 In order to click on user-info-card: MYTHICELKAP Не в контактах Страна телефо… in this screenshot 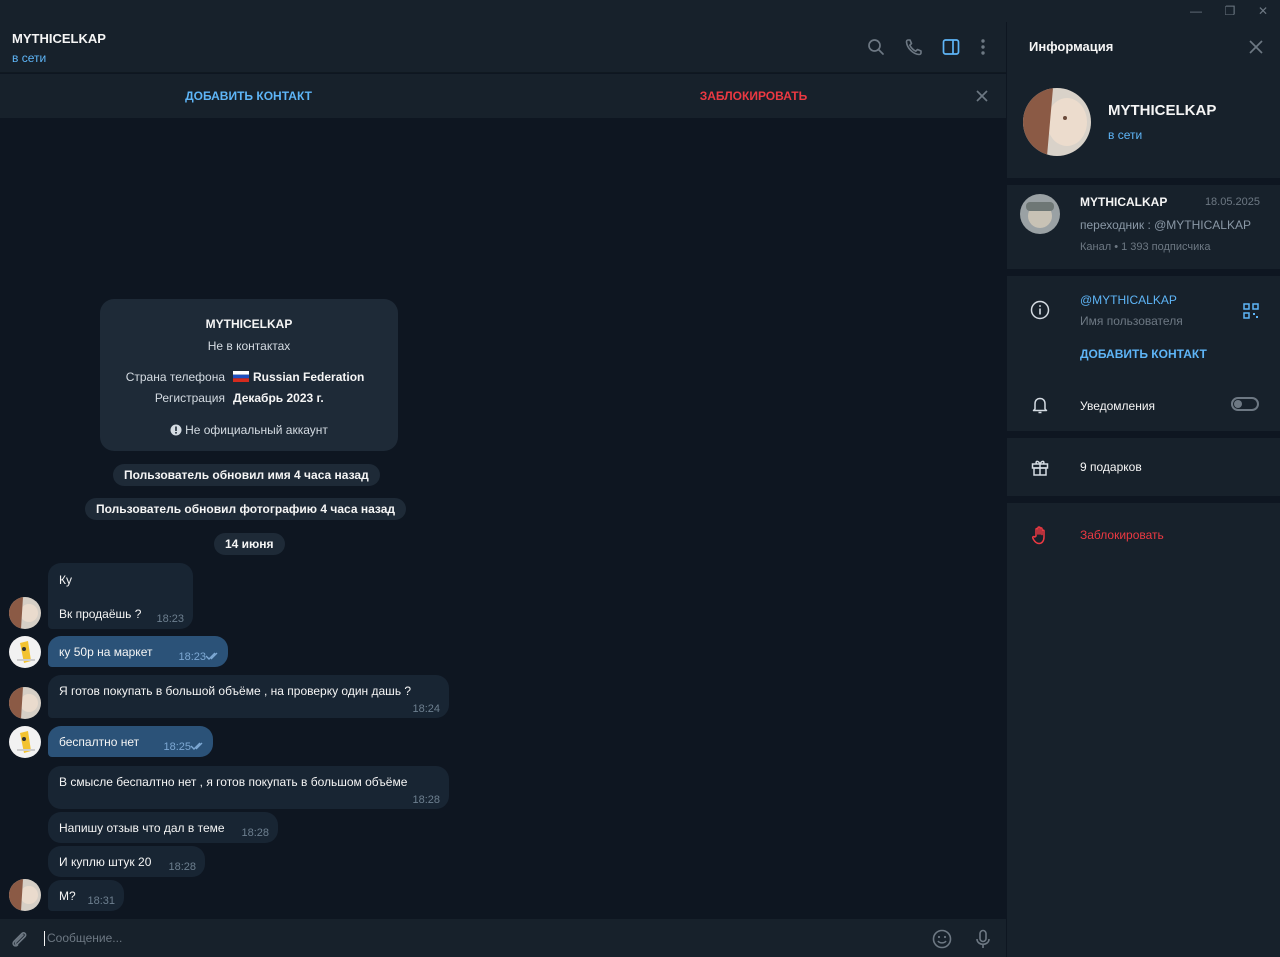, I will do `click(249, 375)`.